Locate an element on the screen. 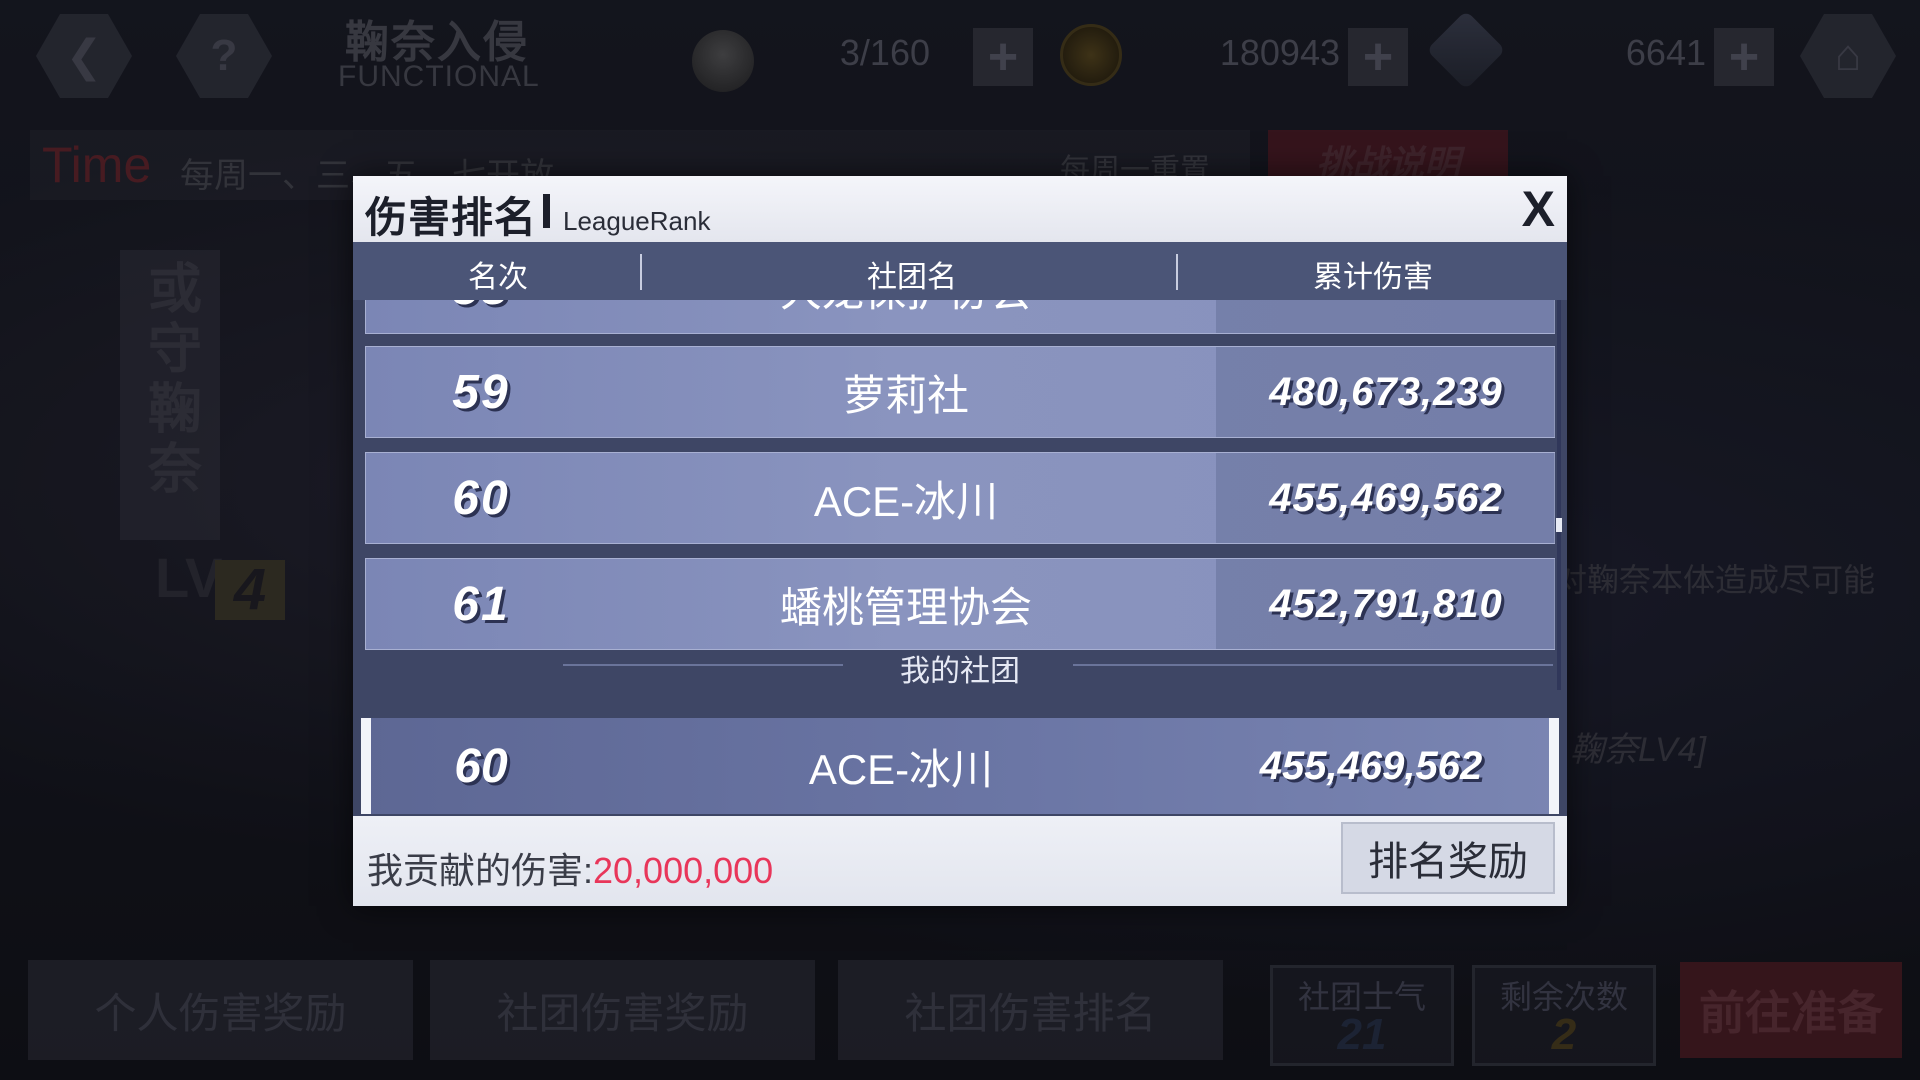 The width and height of the screenshot is (1920, 1080). row-club-name: ACE-冰川 is located at coordinates (906, 501).